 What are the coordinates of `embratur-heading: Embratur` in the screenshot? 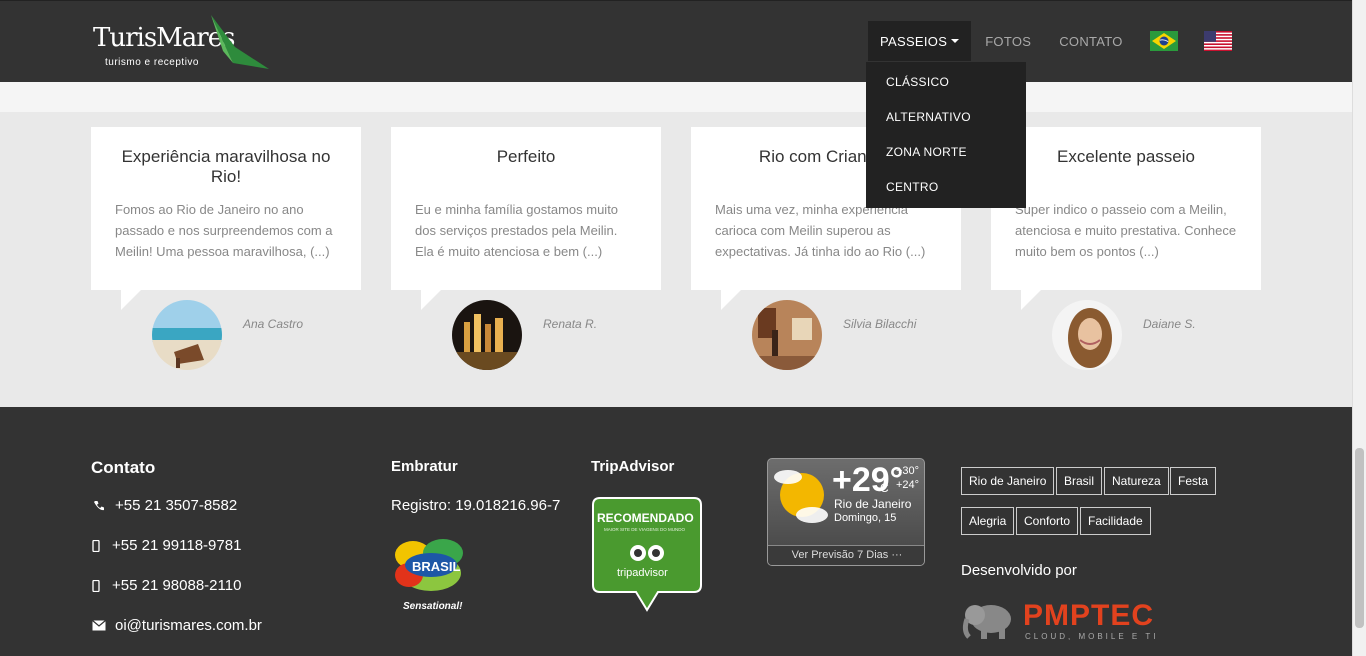 It's located at (424, 466).